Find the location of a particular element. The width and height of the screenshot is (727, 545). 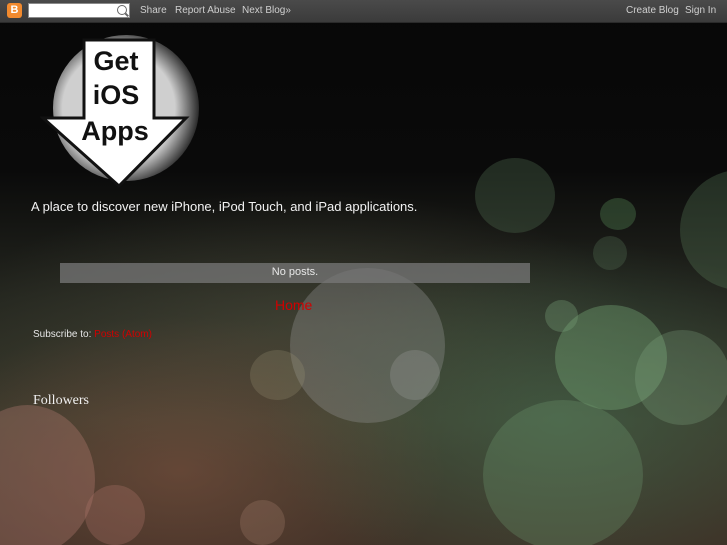

sign-in-link: Sign In is located at coordinates (700, 10).